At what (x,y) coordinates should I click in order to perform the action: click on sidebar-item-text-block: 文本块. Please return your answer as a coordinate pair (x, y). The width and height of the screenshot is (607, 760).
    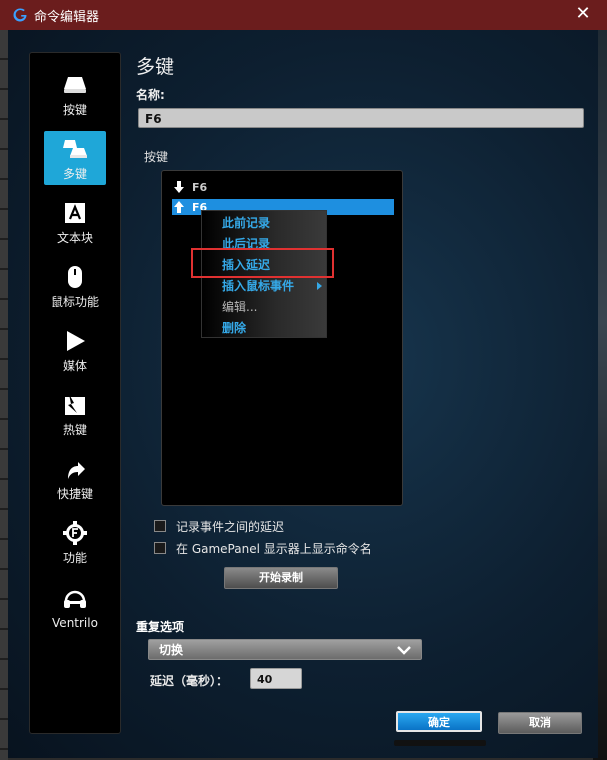
    Looking at the image, I should click on (75, 222).